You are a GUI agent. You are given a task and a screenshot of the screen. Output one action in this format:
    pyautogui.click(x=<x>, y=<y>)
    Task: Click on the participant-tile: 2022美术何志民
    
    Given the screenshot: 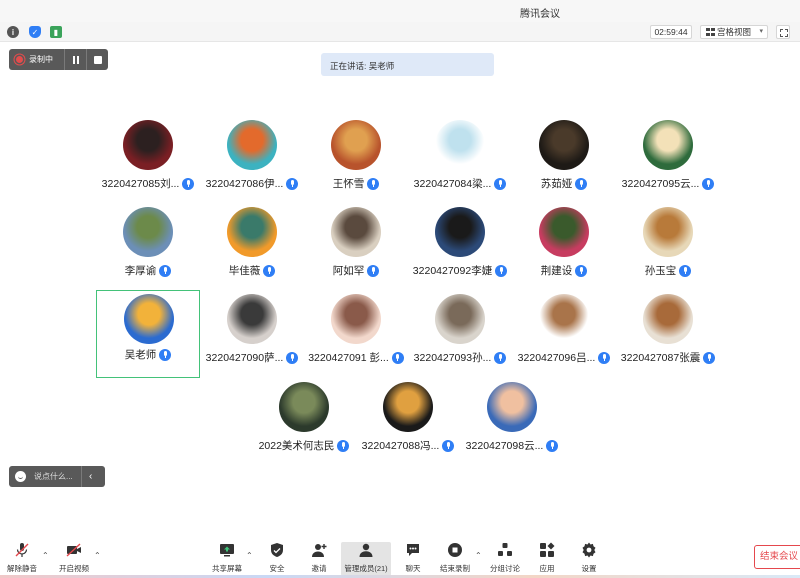 What is the action you would take?
    pyautogui.click(x=304, y=423)
    